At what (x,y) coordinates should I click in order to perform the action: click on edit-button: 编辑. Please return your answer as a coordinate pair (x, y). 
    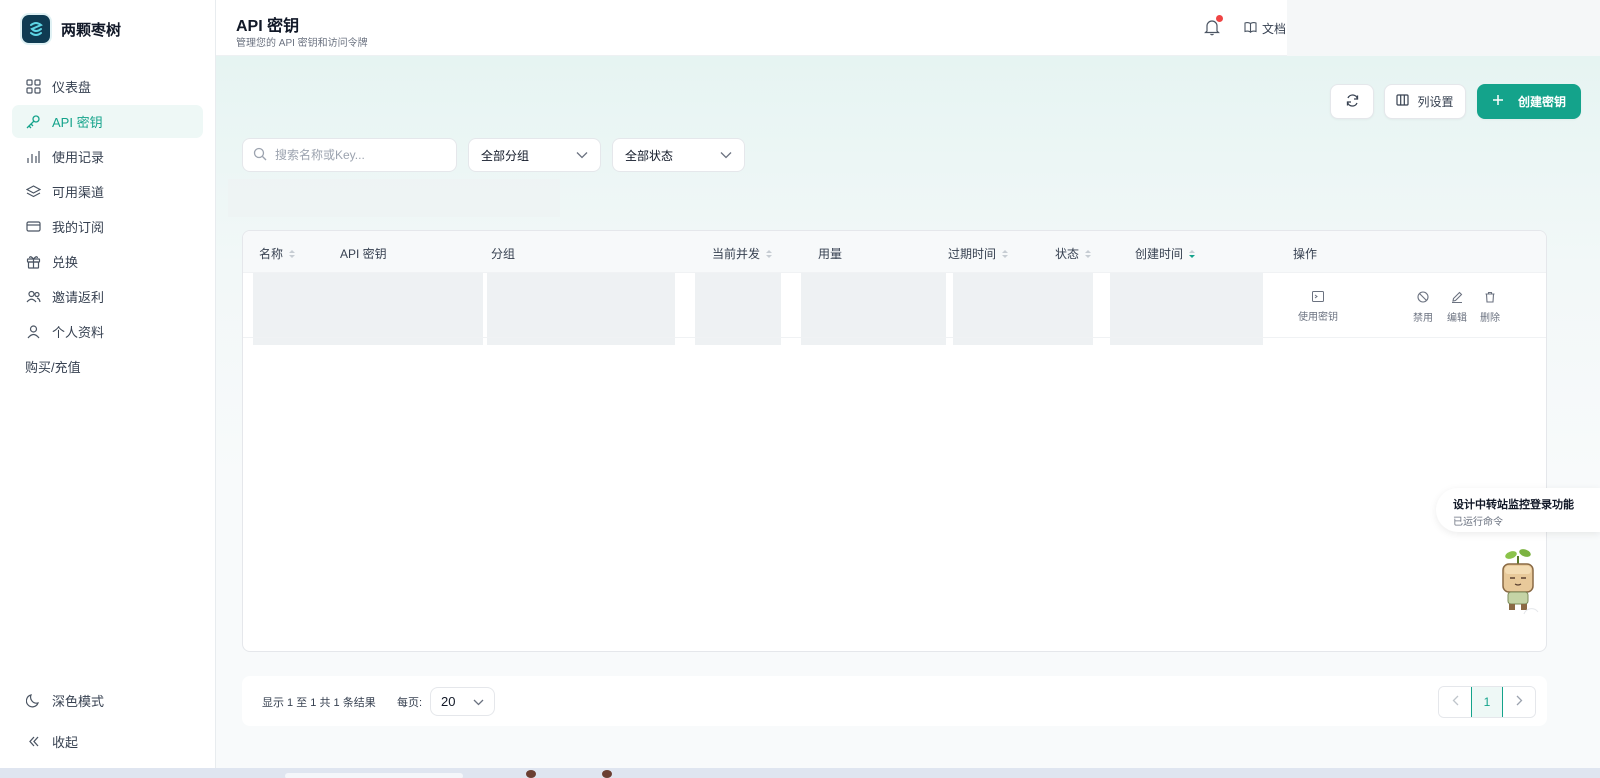
    Looking at the image, I should click on (1457, 307).